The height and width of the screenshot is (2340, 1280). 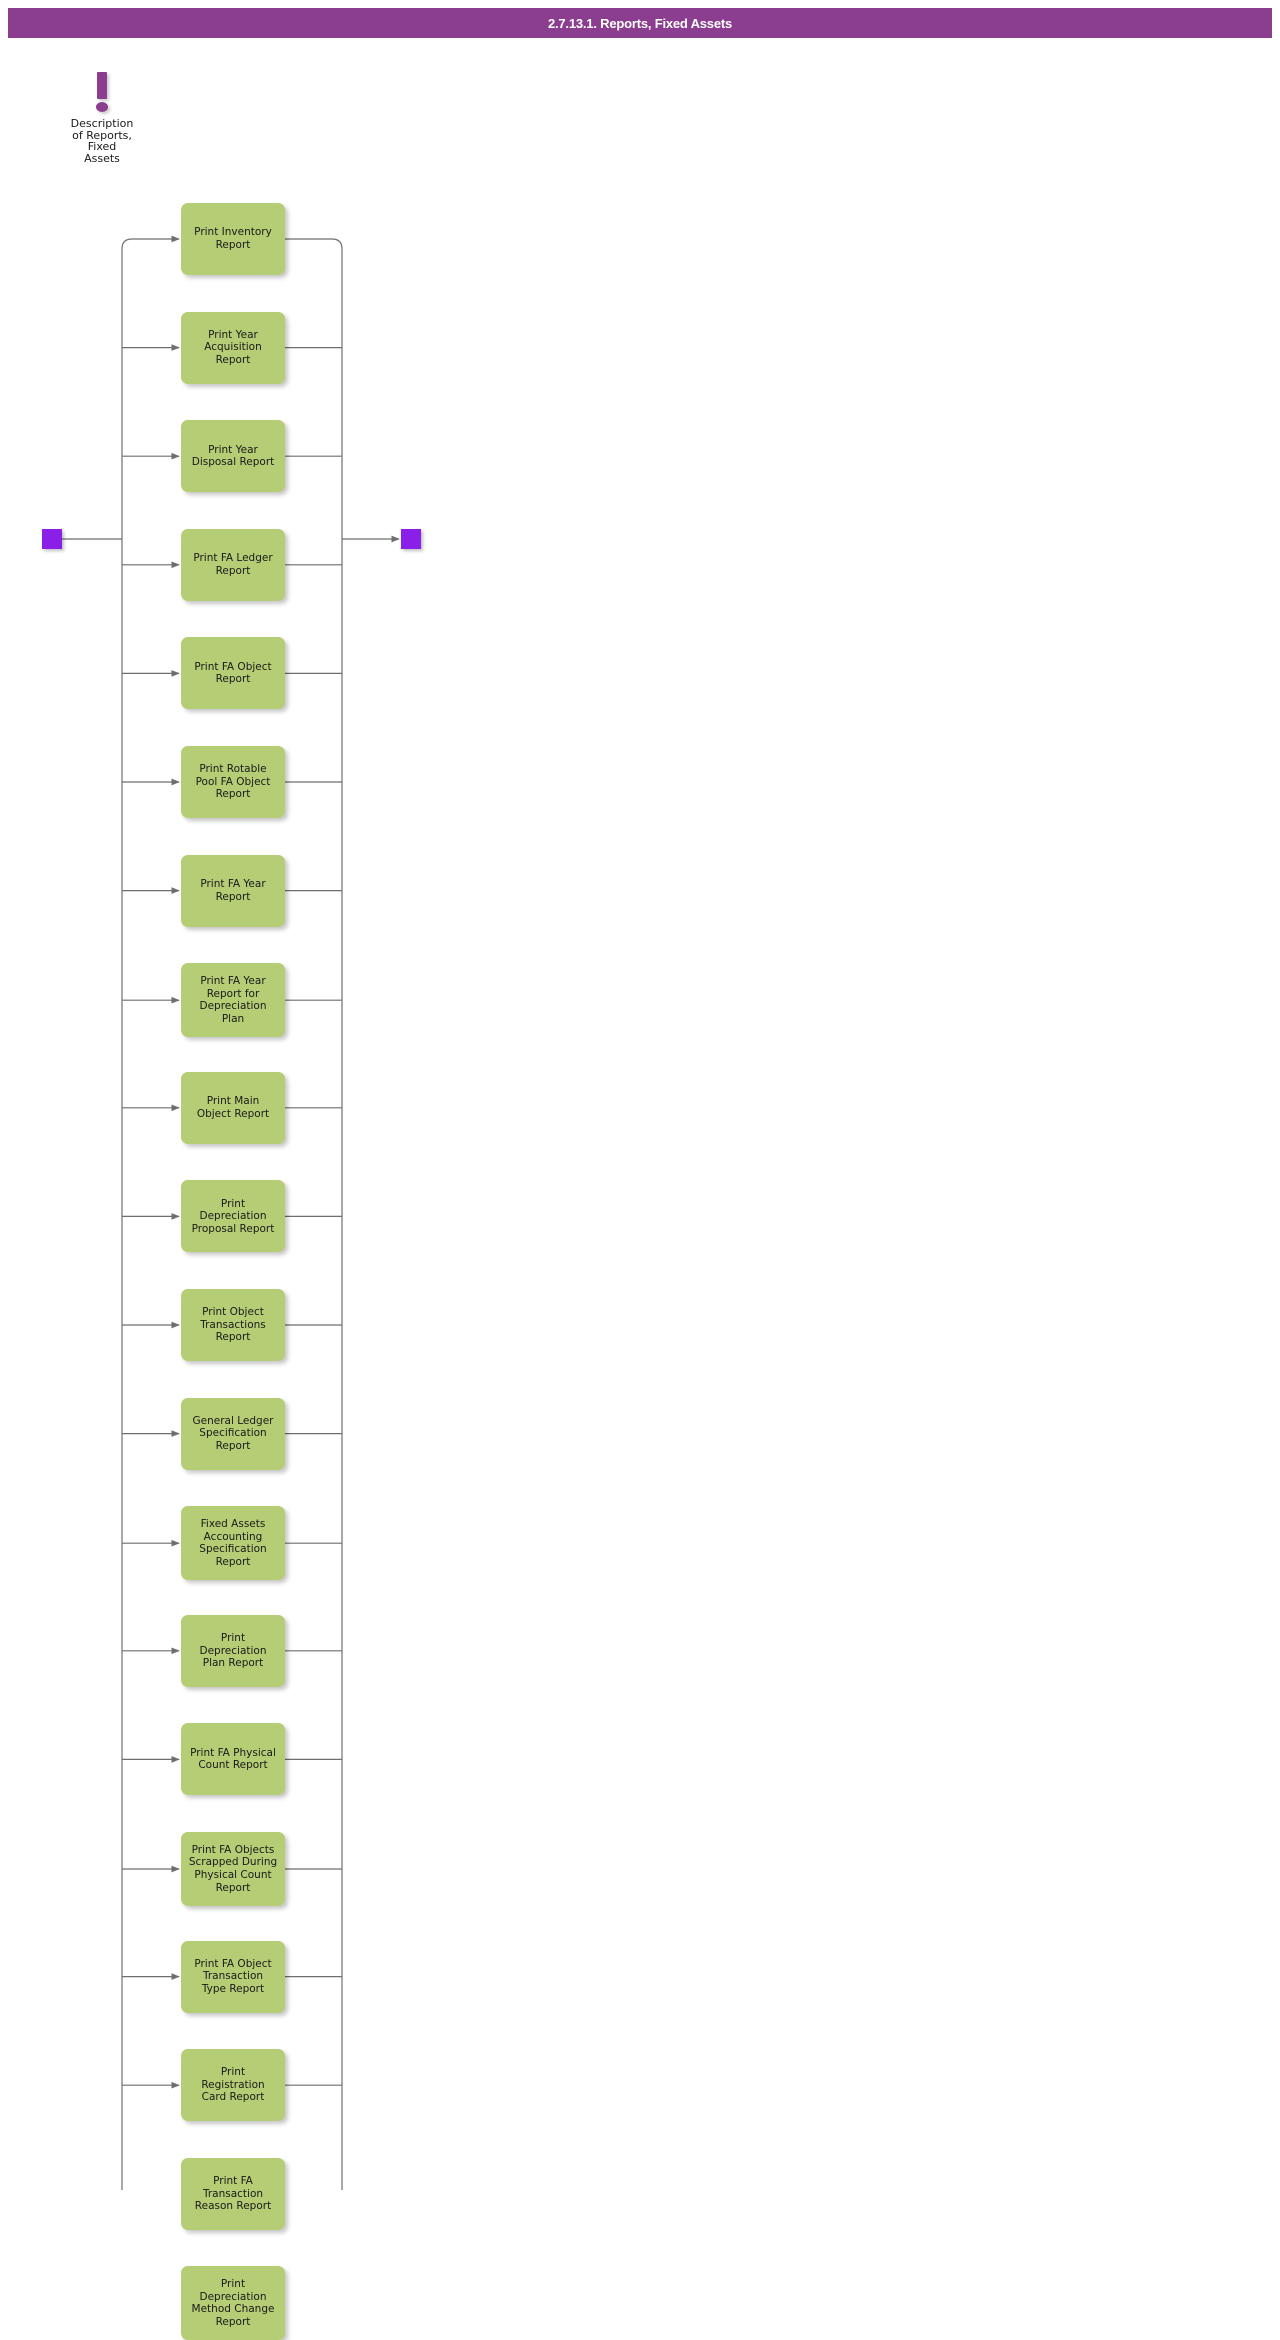 I want to click on start-node, so click(x=52, y=539).